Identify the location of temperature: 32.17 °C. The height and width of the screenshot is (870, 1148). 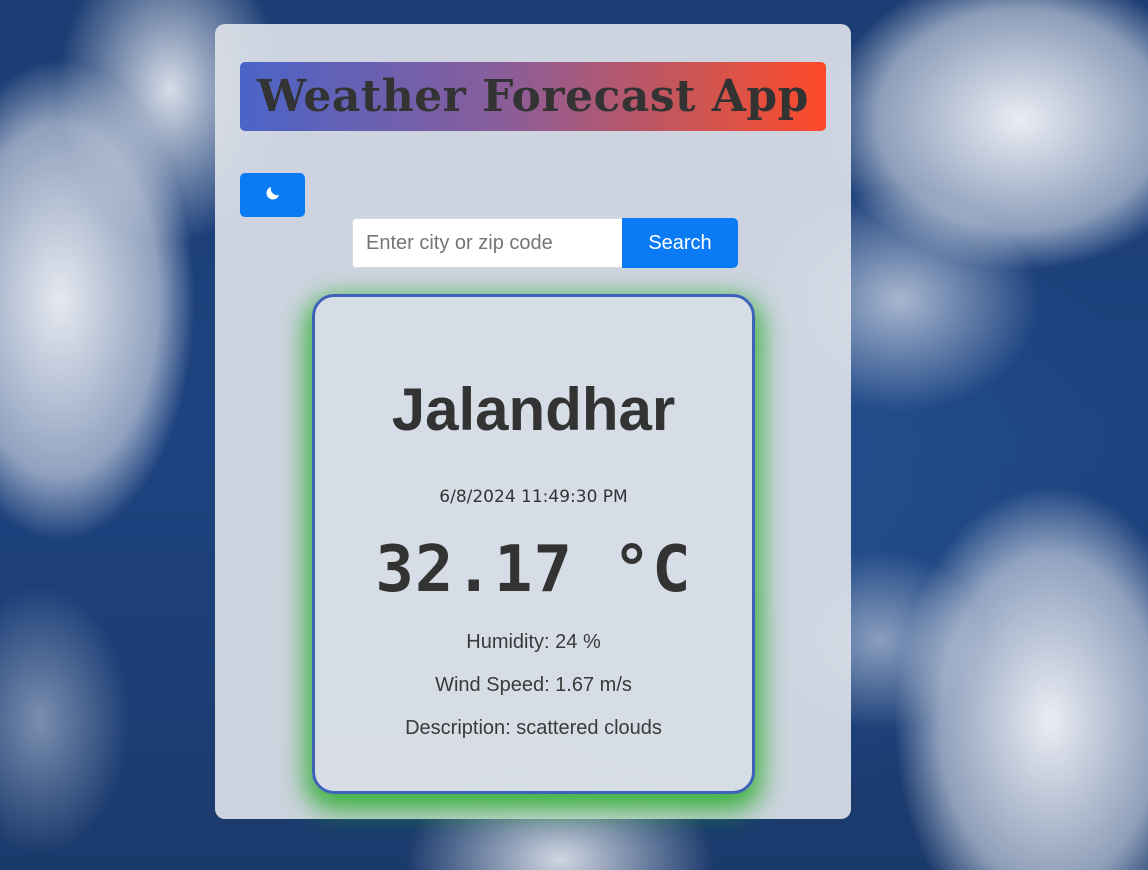
(533, 570).